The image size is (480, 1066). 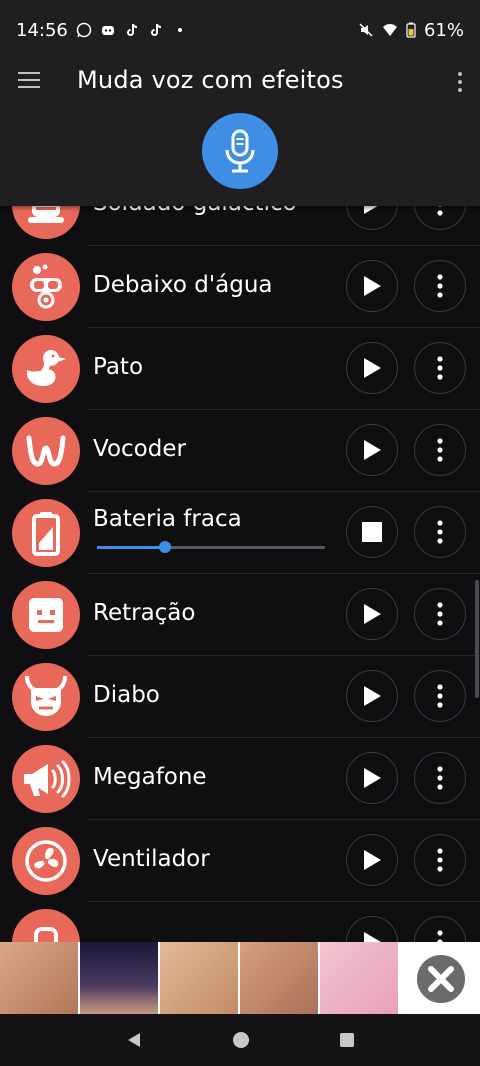 What do you see at coordinates (240, 861) in the screenshot?
I see `list-item: Ventilador` at bounding box center [240, 861].